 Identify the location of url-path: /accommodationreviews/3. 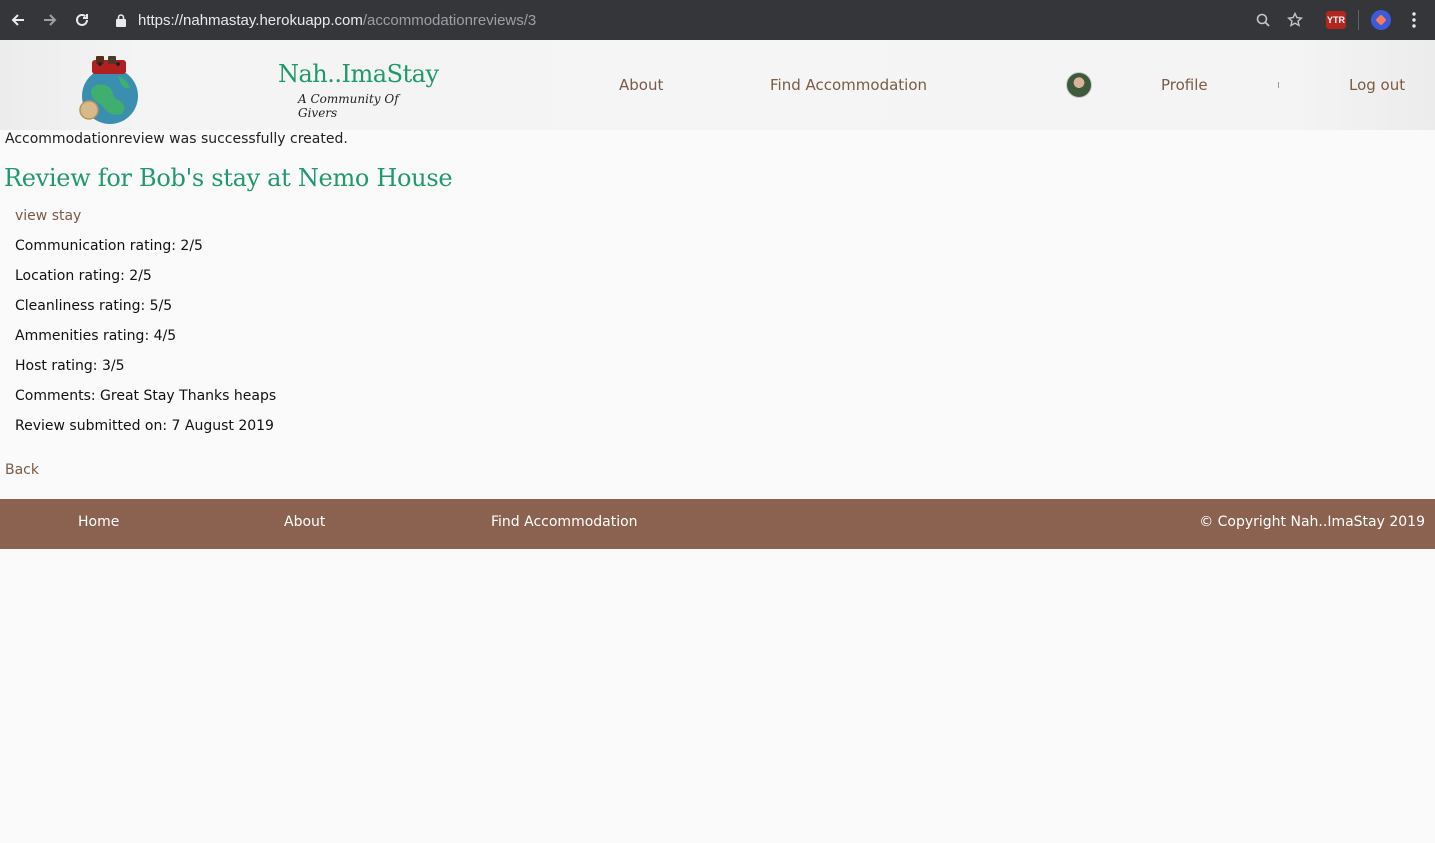
(449, 20).